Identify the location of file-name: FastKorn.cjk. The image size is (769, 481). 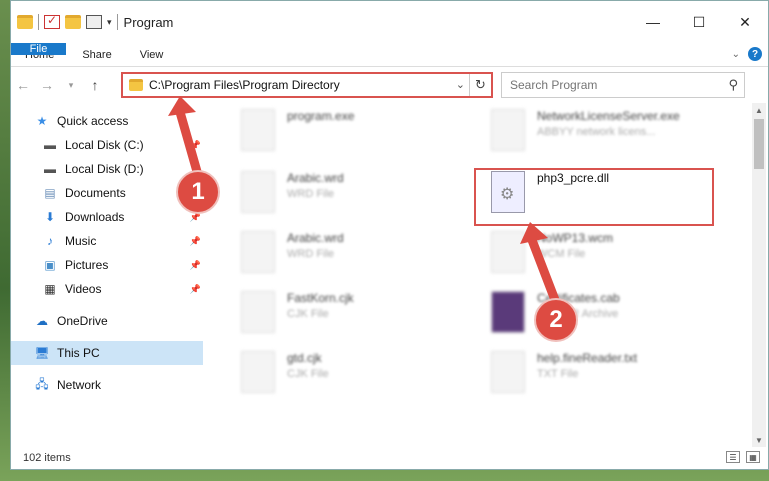
(320, 298).